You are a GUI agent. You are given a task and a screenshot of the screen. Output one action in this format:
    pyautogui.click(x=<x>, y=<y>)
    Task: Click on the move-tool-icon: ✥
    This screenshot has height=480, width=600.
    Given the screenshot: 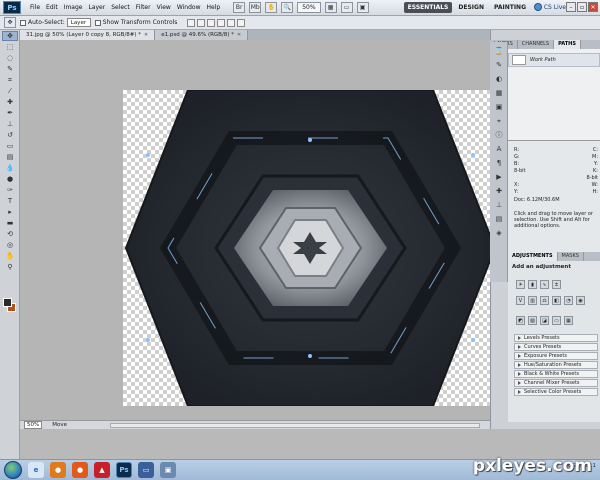 What is the action you would take?
    pyautogui.click(x=10, y=36)
    